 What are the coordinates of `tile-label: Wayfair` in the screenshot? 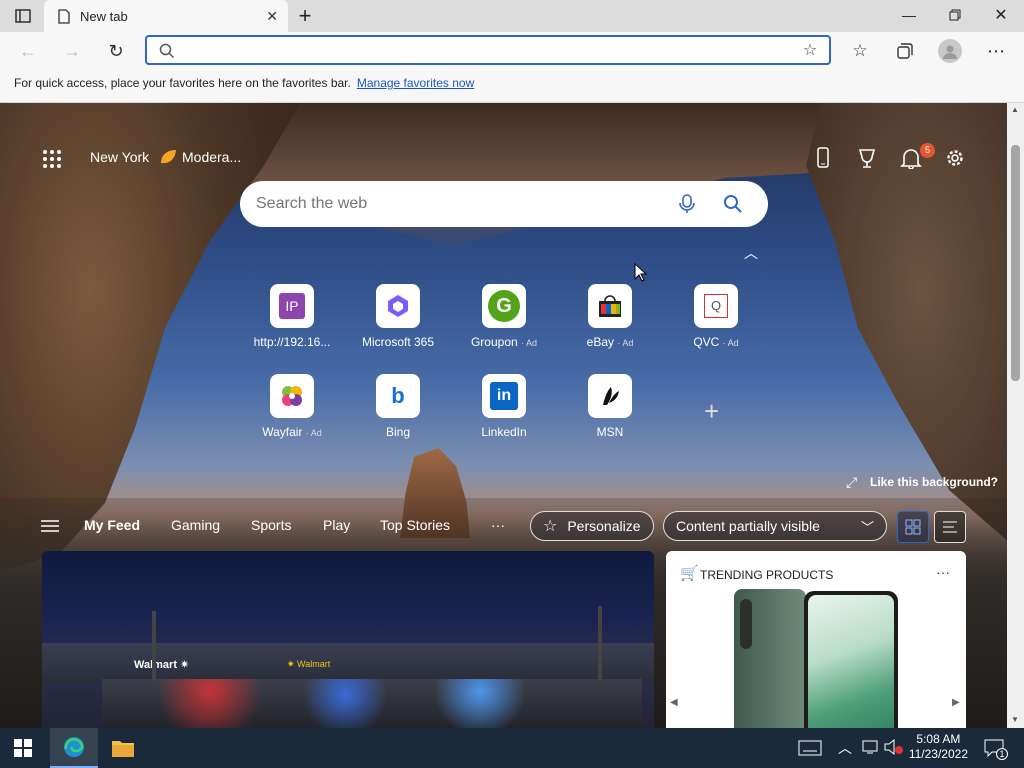 It's located at (282, 432).